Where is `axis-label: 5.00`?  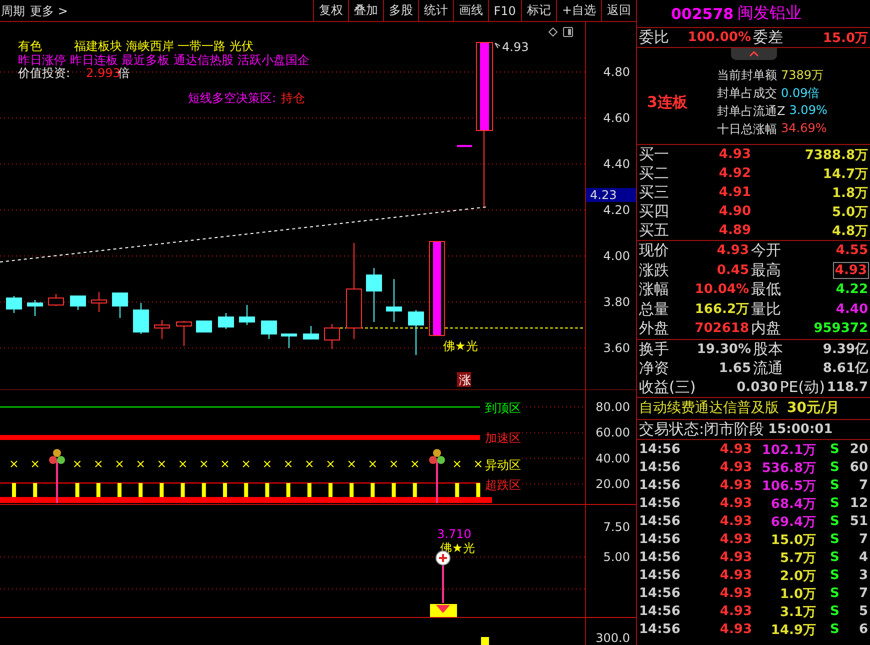 axis-label: 5.00 is located at coordinates (616, 557).